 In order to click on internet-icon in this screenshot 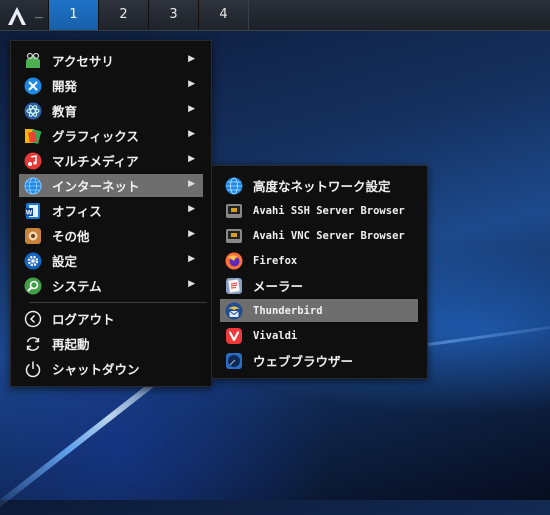, I will do `click(32, 185)`.